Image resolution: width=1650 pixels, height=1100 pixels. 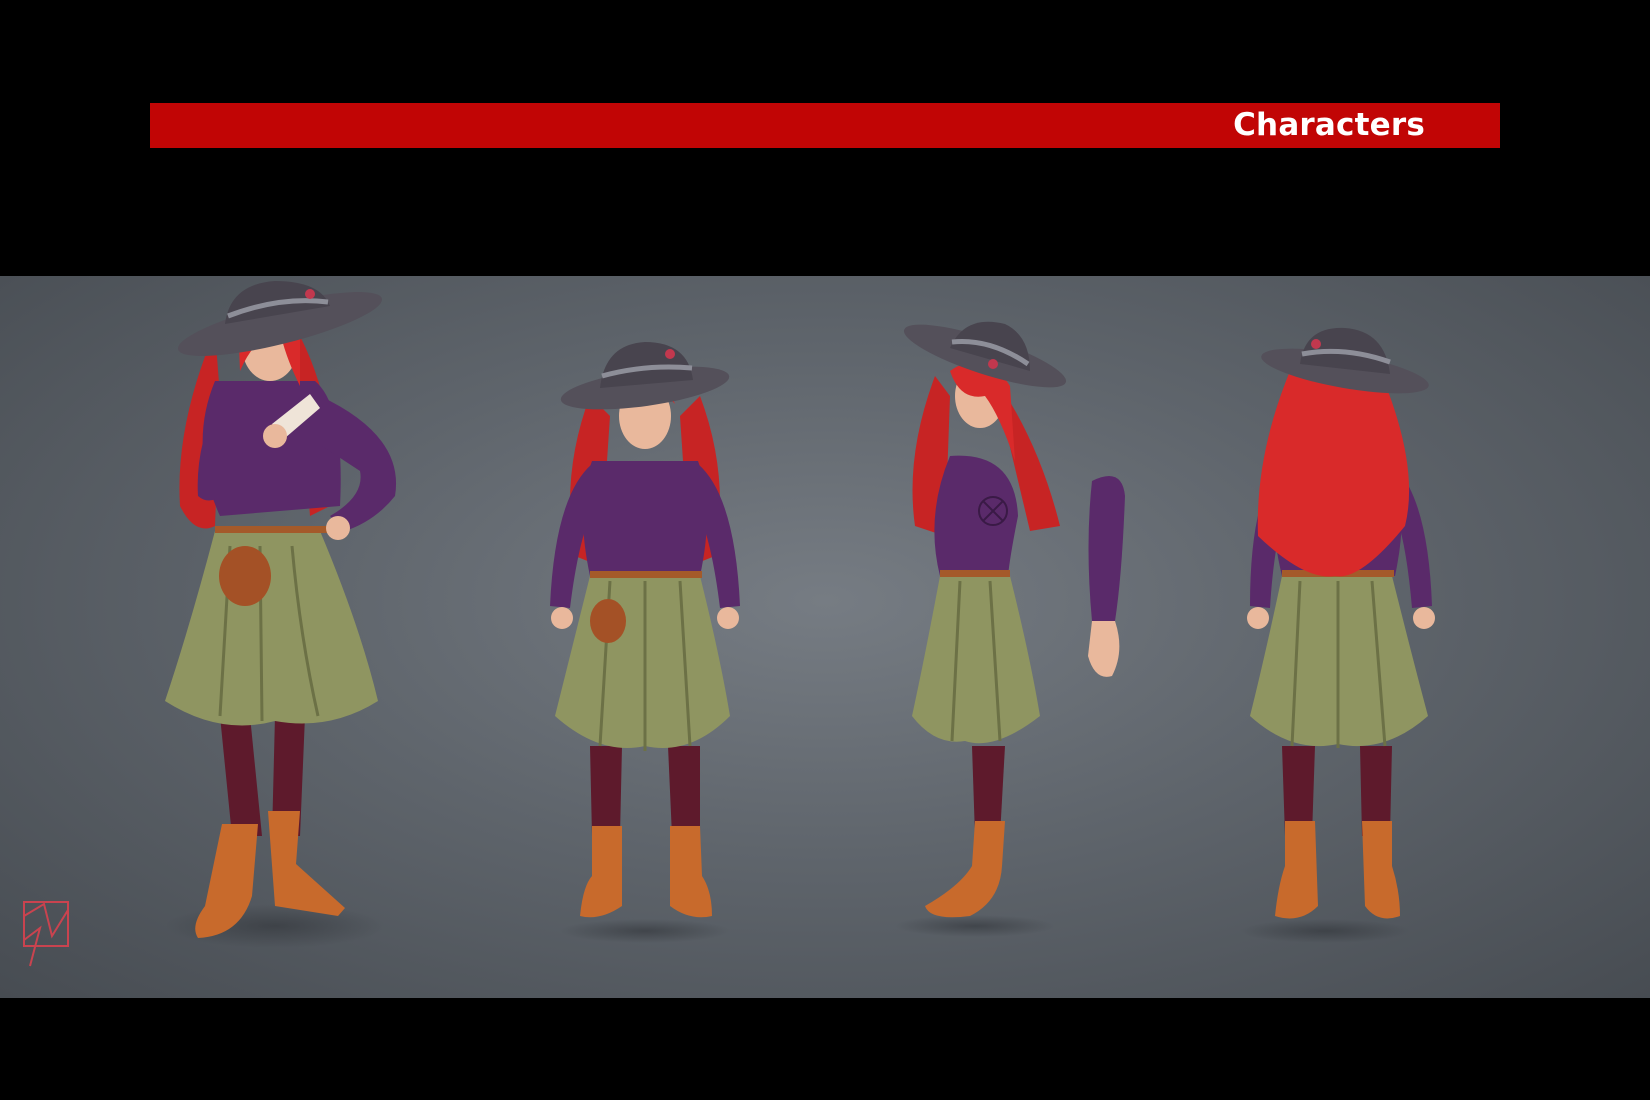 What do you see at coordinates (1337, 635) in the screenshot?
I see `character-back-view` at bounding box center [1337, 635].